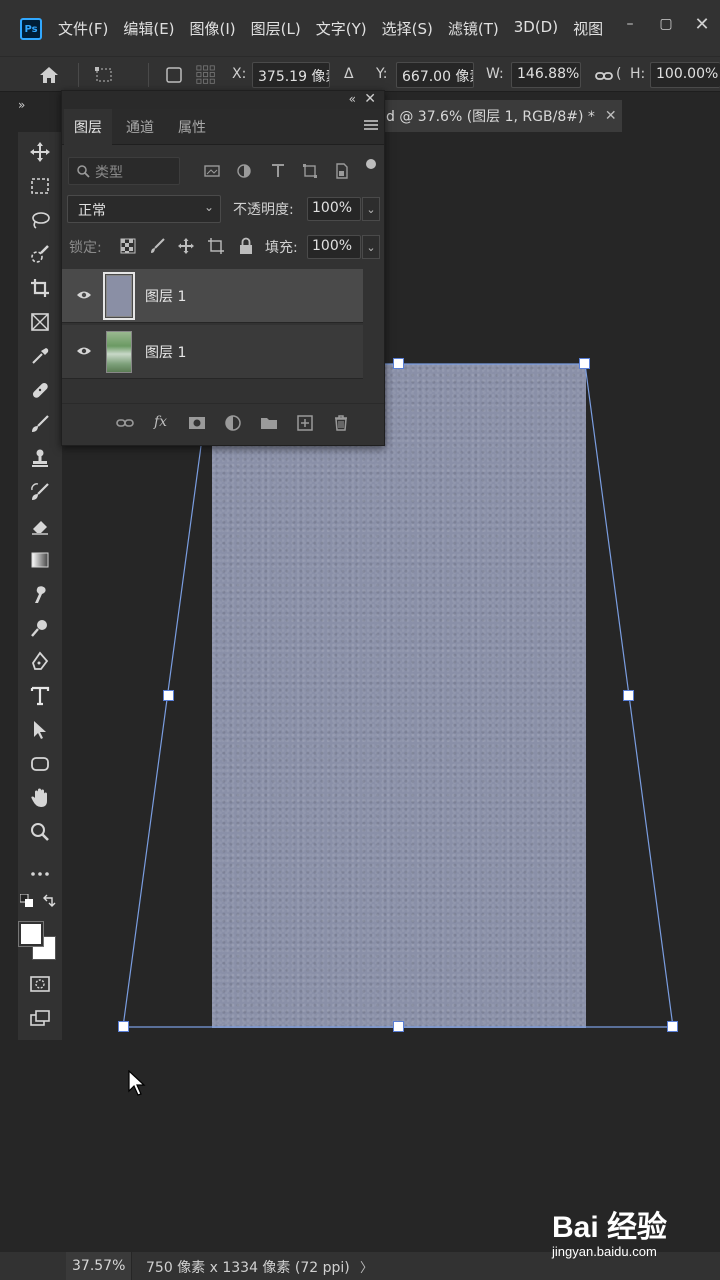 Image resolution: width=720 pixels, height=1280 pixels. I want to click on gradient-tool, so click(40, 560).